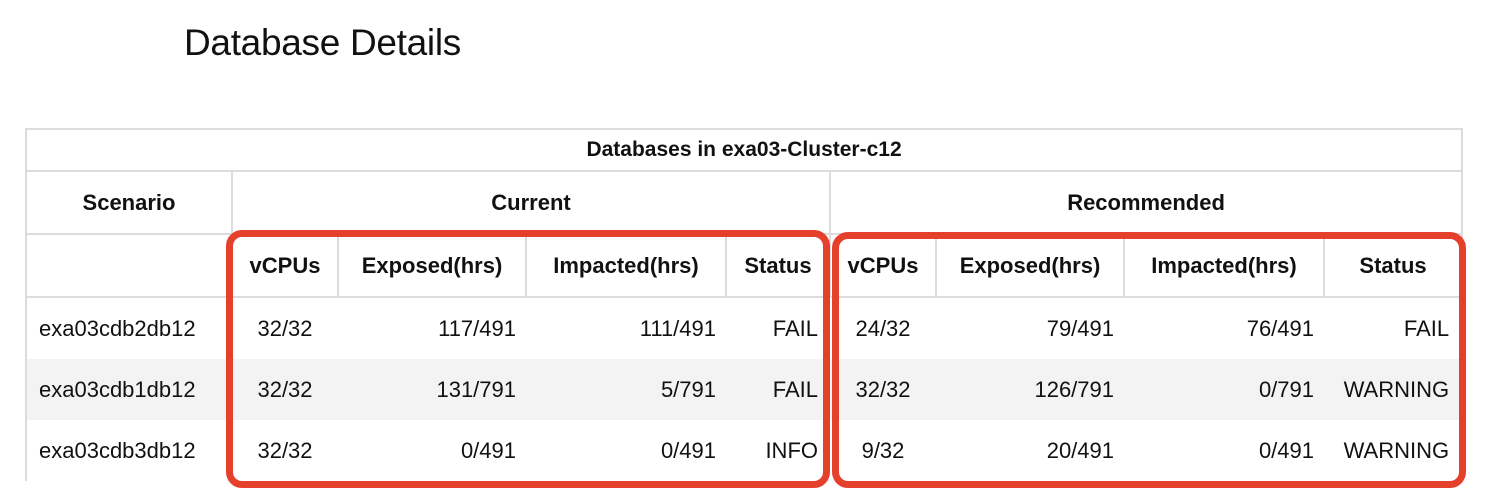  What do you see at coordinates (791, 450) in the screenshot?
I see `current-status-cell: INFO` at bounding box center [791, 450].